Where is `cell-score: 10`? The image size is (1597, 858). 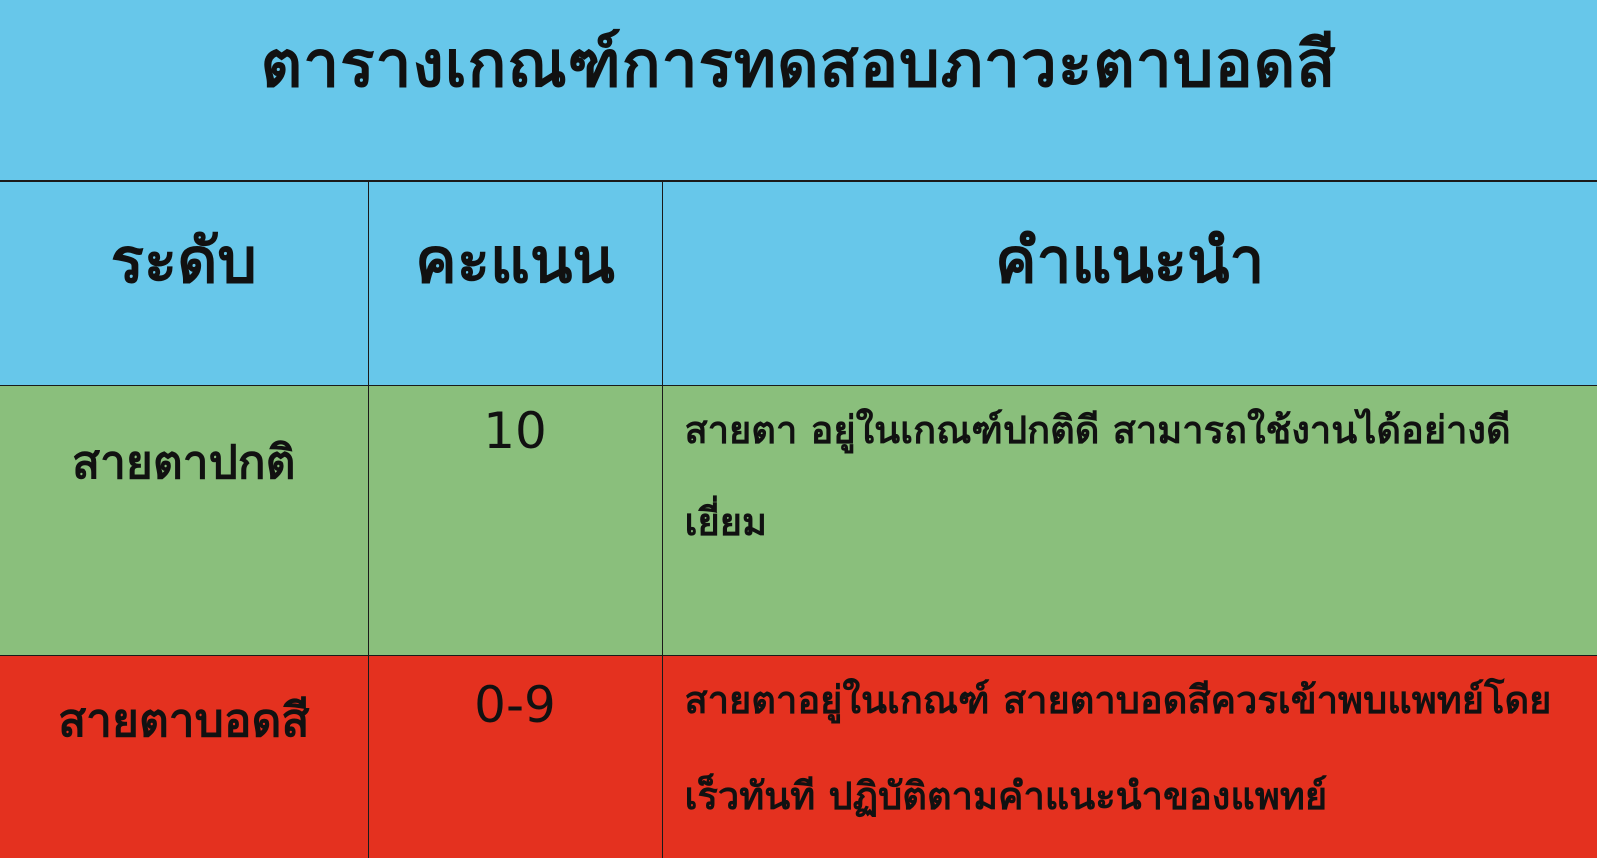
cell-score: 10 is located at coordinates (515, 520).